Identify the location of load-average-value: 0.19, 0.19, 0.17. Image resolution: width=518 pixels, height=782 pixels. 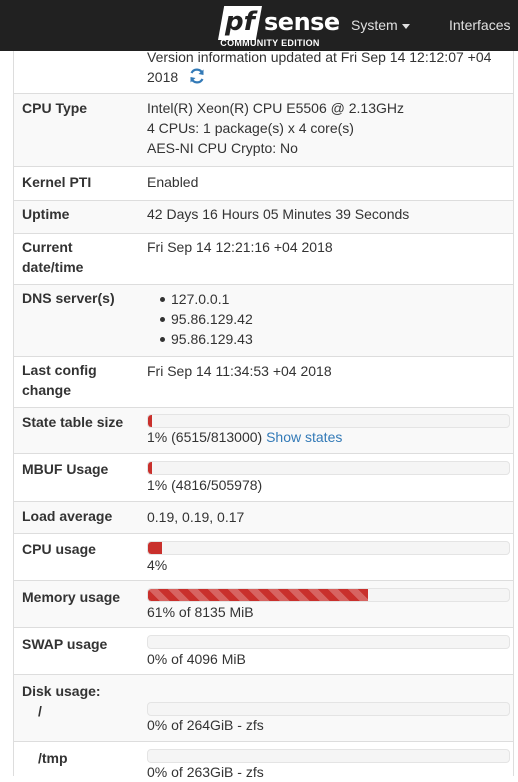
(196, 517).